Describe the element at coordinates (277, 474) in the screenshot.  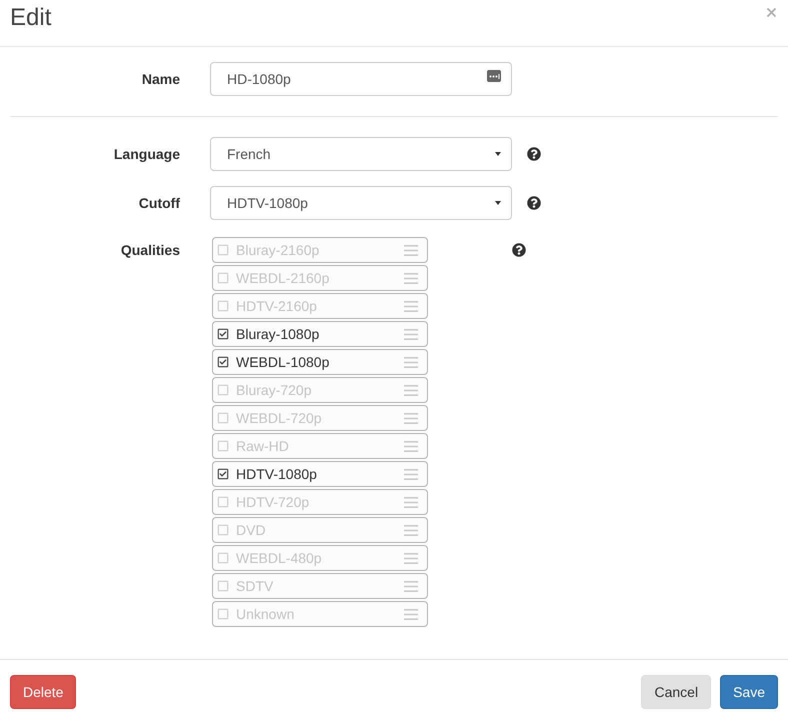
I see `quality-label: HDTV-1080p` at that location.